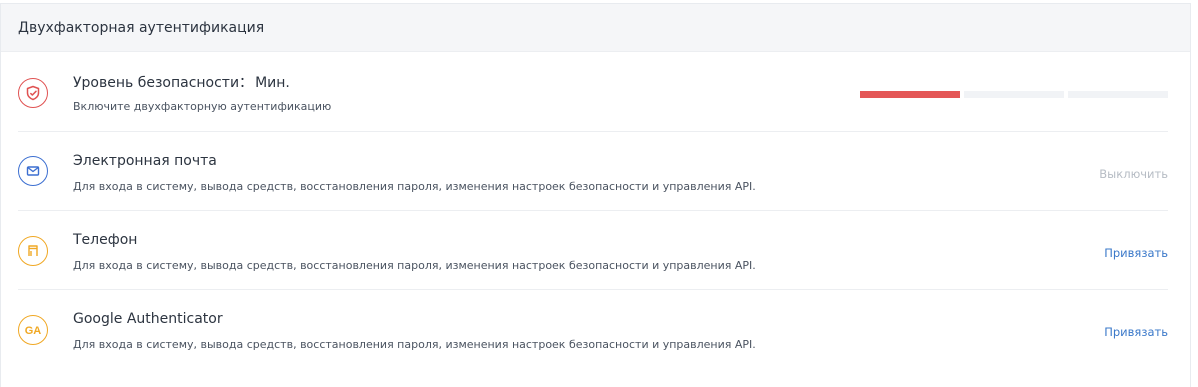 The height and width of the screenshot is (387, 1198). I want to click on email-disable-button: Выключить, so click(1133, 174).